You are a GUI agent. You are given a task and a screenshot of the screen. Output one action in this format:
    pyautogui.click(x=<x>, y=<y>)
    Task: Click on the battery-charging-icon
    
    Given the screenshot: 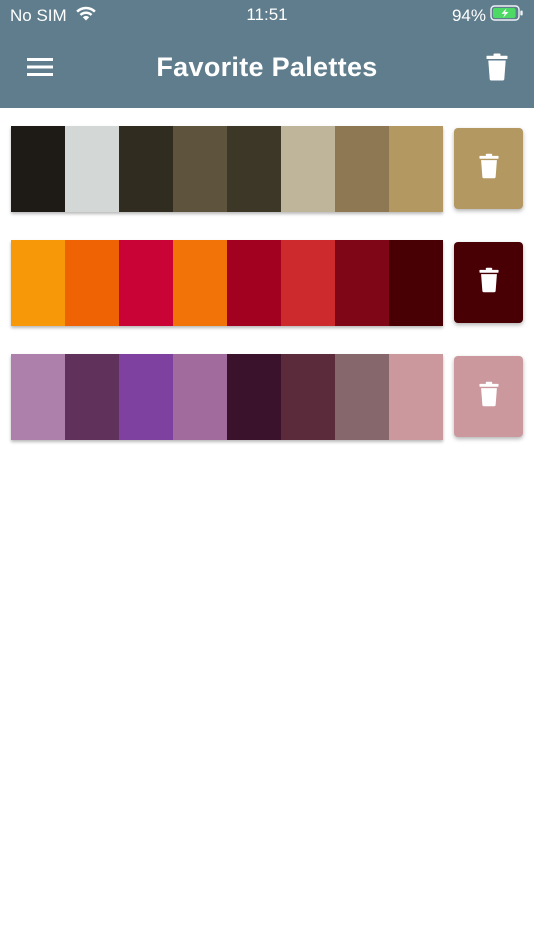 What is the action you would take?
    pyautogui.click(x=507, y=15)
    